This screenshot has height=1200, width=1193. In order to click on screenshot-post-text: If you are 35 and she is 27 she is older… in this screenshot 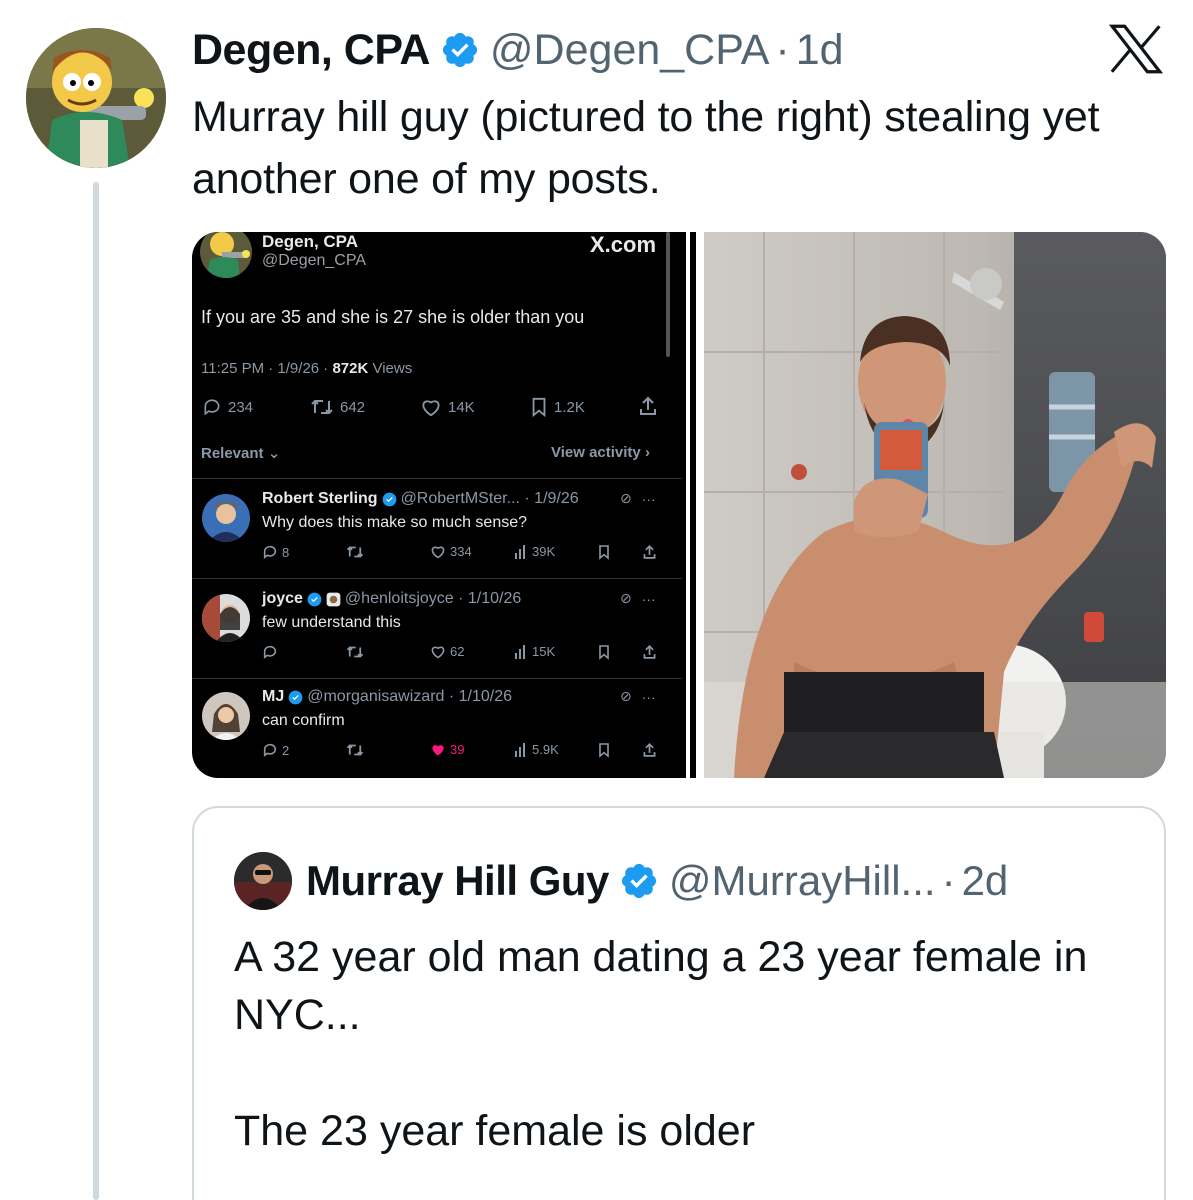, I will do `click(393, 317)`.